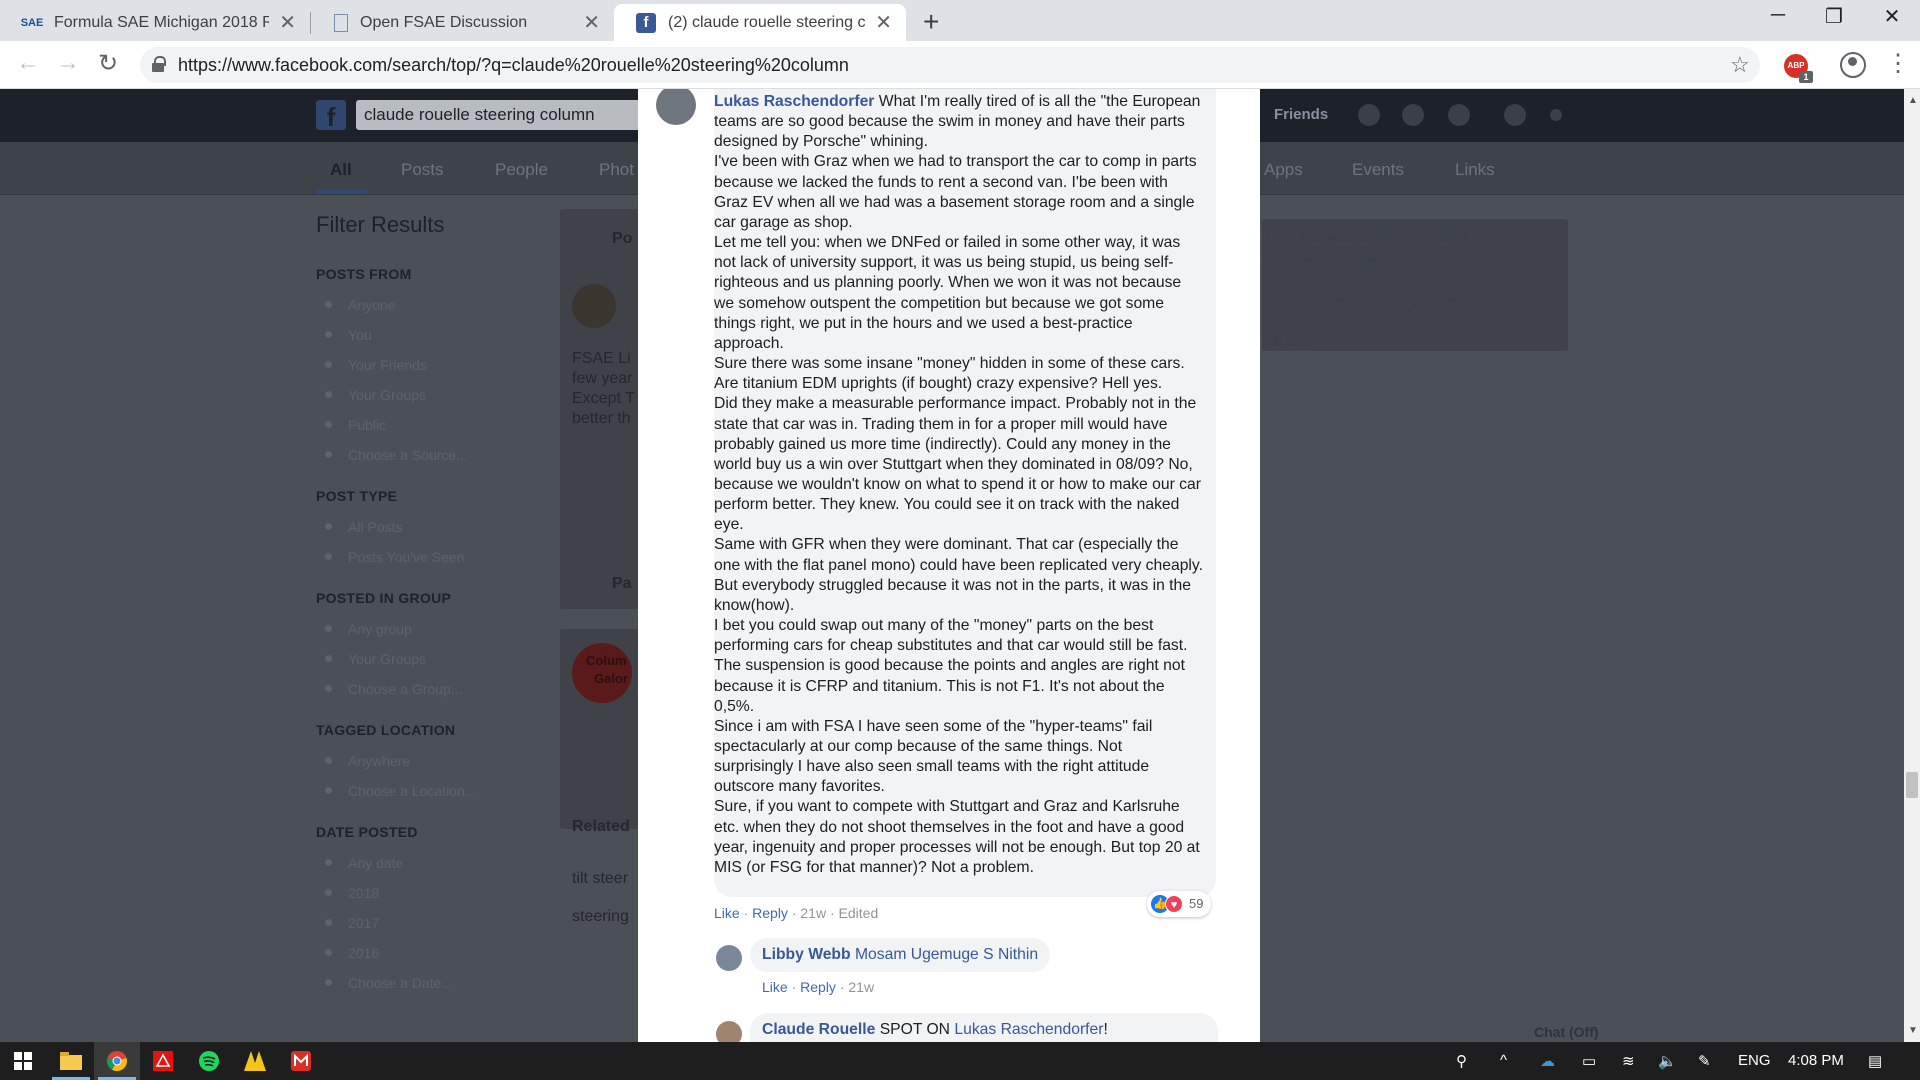 The image size is (1920, 1080). What do you see at coordinates (1704, 1061) in the screenshot?
I see `pen-icon: ✎` at bounding box center [1704, 1061].